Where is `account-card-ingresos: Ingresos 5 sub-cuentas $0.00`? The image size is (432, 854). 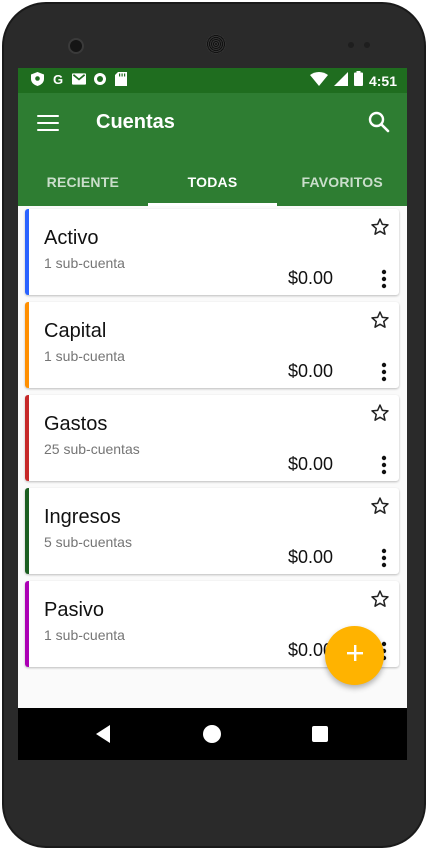
account-card-ingresos: Ingresos 5 sub-cuentas $0.00 is located at coordinates (212, 531).